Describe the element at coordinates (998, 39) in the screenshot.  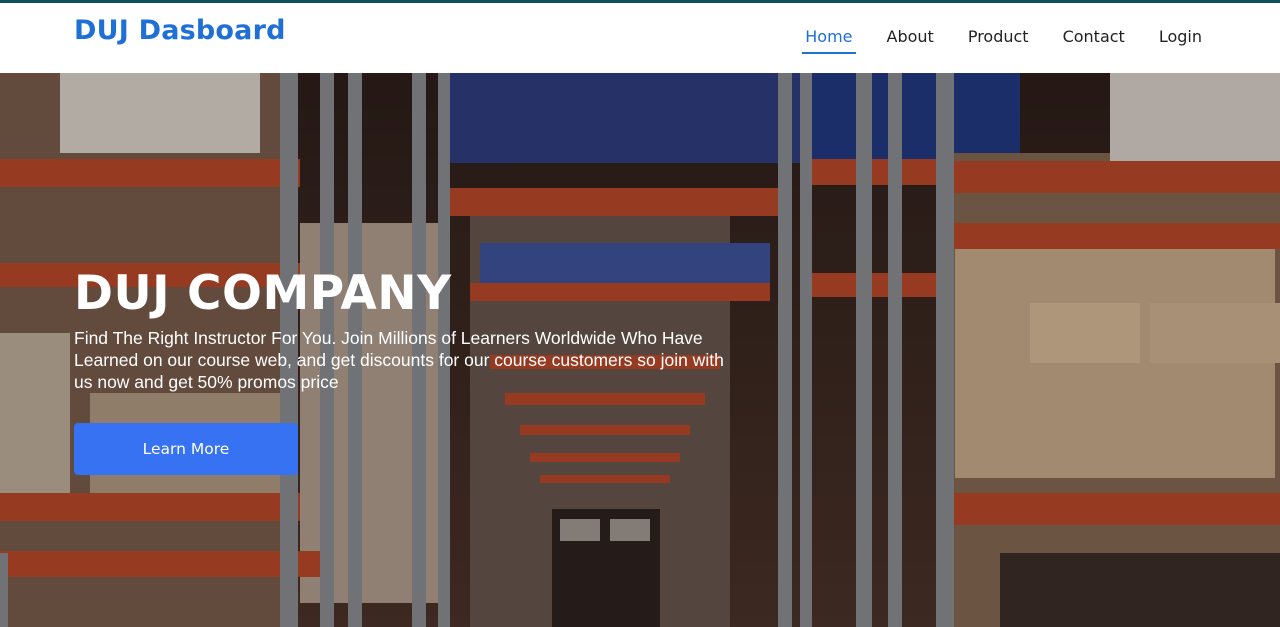
I see `nav-link-product: Product` at that location.